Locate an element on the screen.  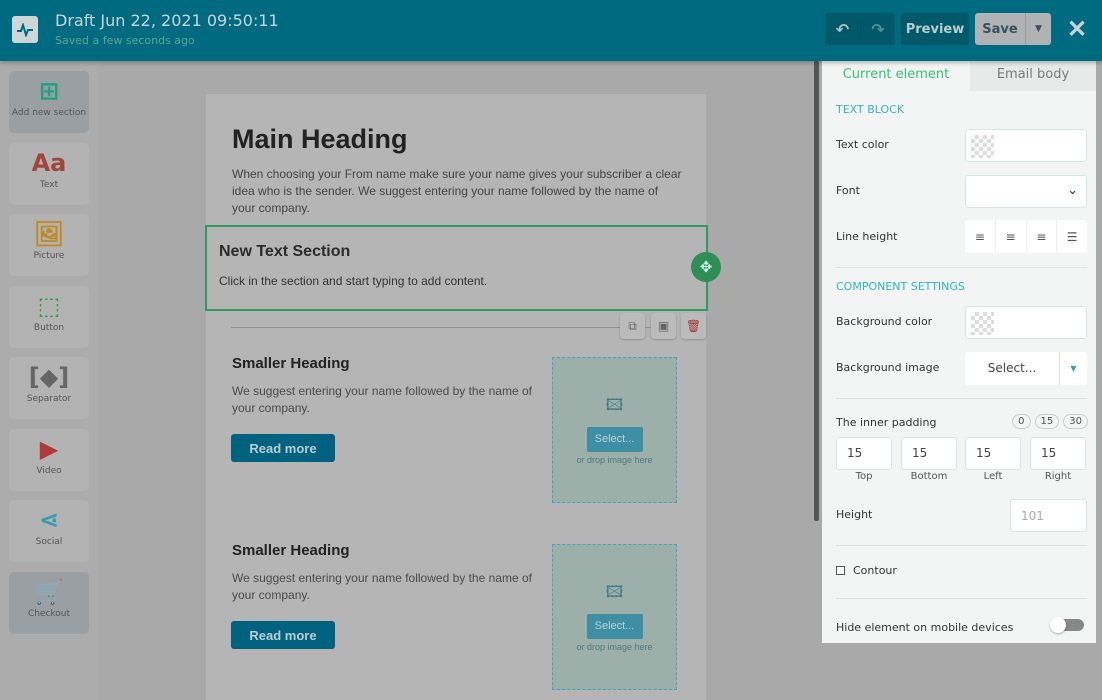
chevron-down-icon: ⌄ is located at coordinates (1072, 190).